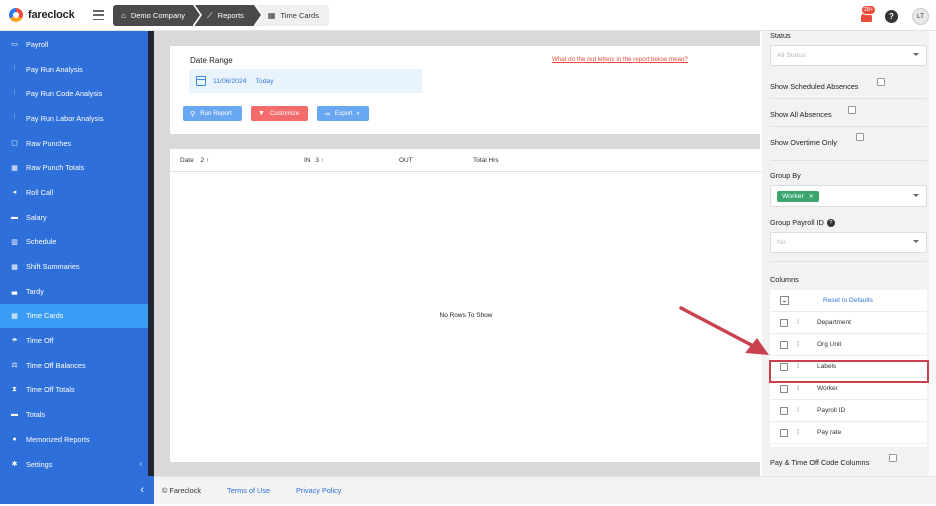 The height and width of the screenshot is (506, 936). Describe the element at coordinates (228, 15) in the screenshot. I see `breadcrumb-reports: ⟋ Reports` at that location.